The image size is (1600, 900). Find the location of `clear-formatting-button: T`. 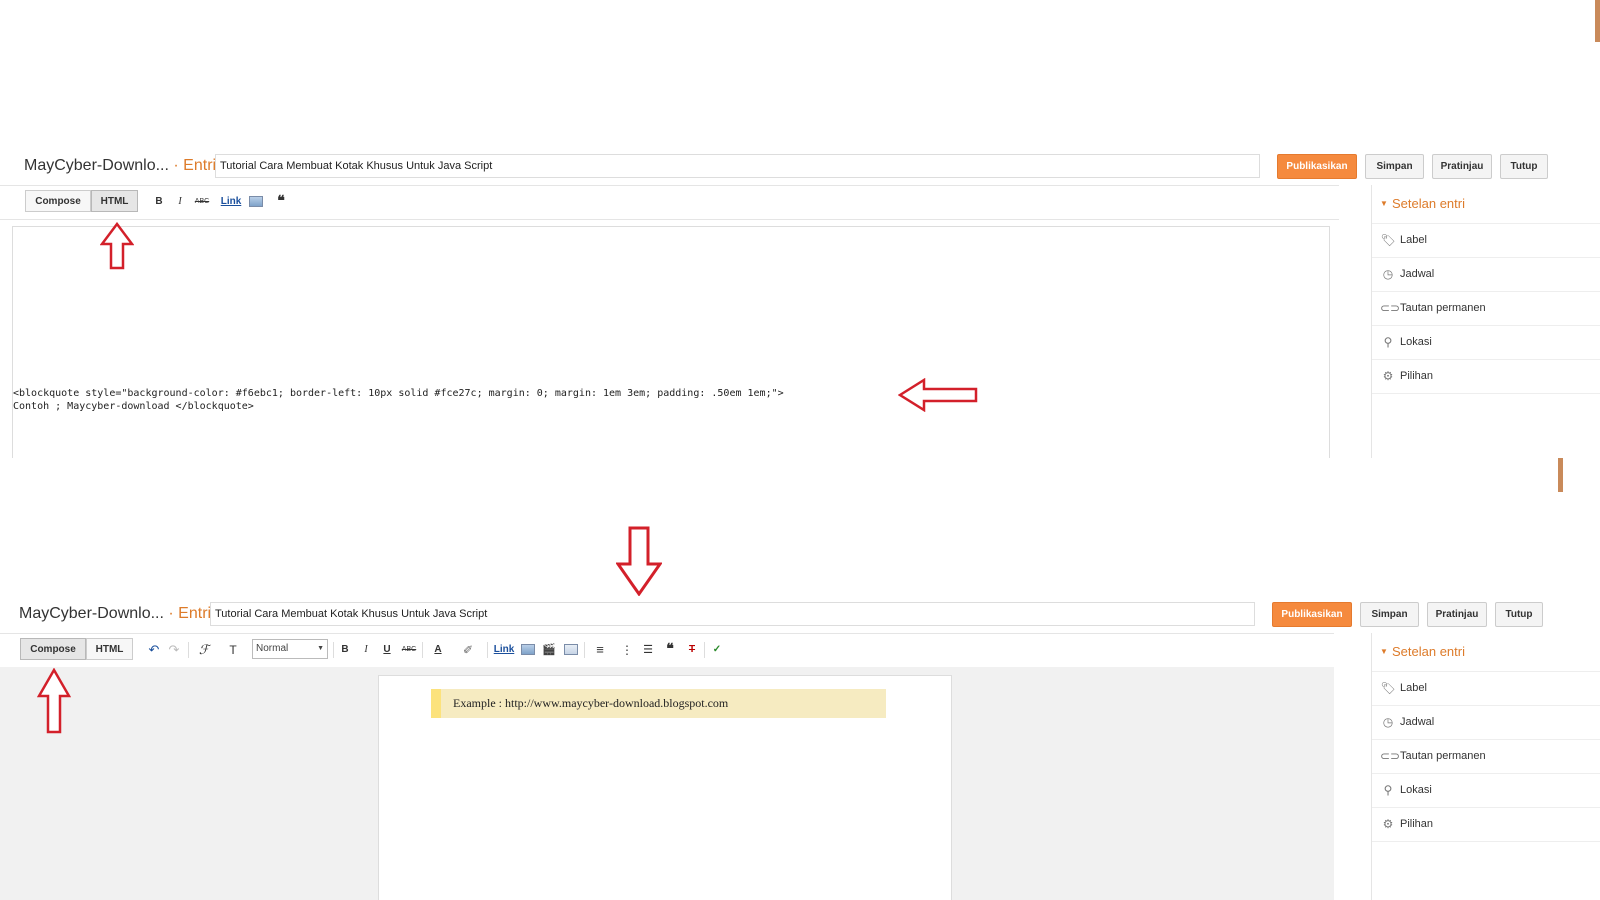

clear-formatting-button: T is located at coordinates (692, 650).